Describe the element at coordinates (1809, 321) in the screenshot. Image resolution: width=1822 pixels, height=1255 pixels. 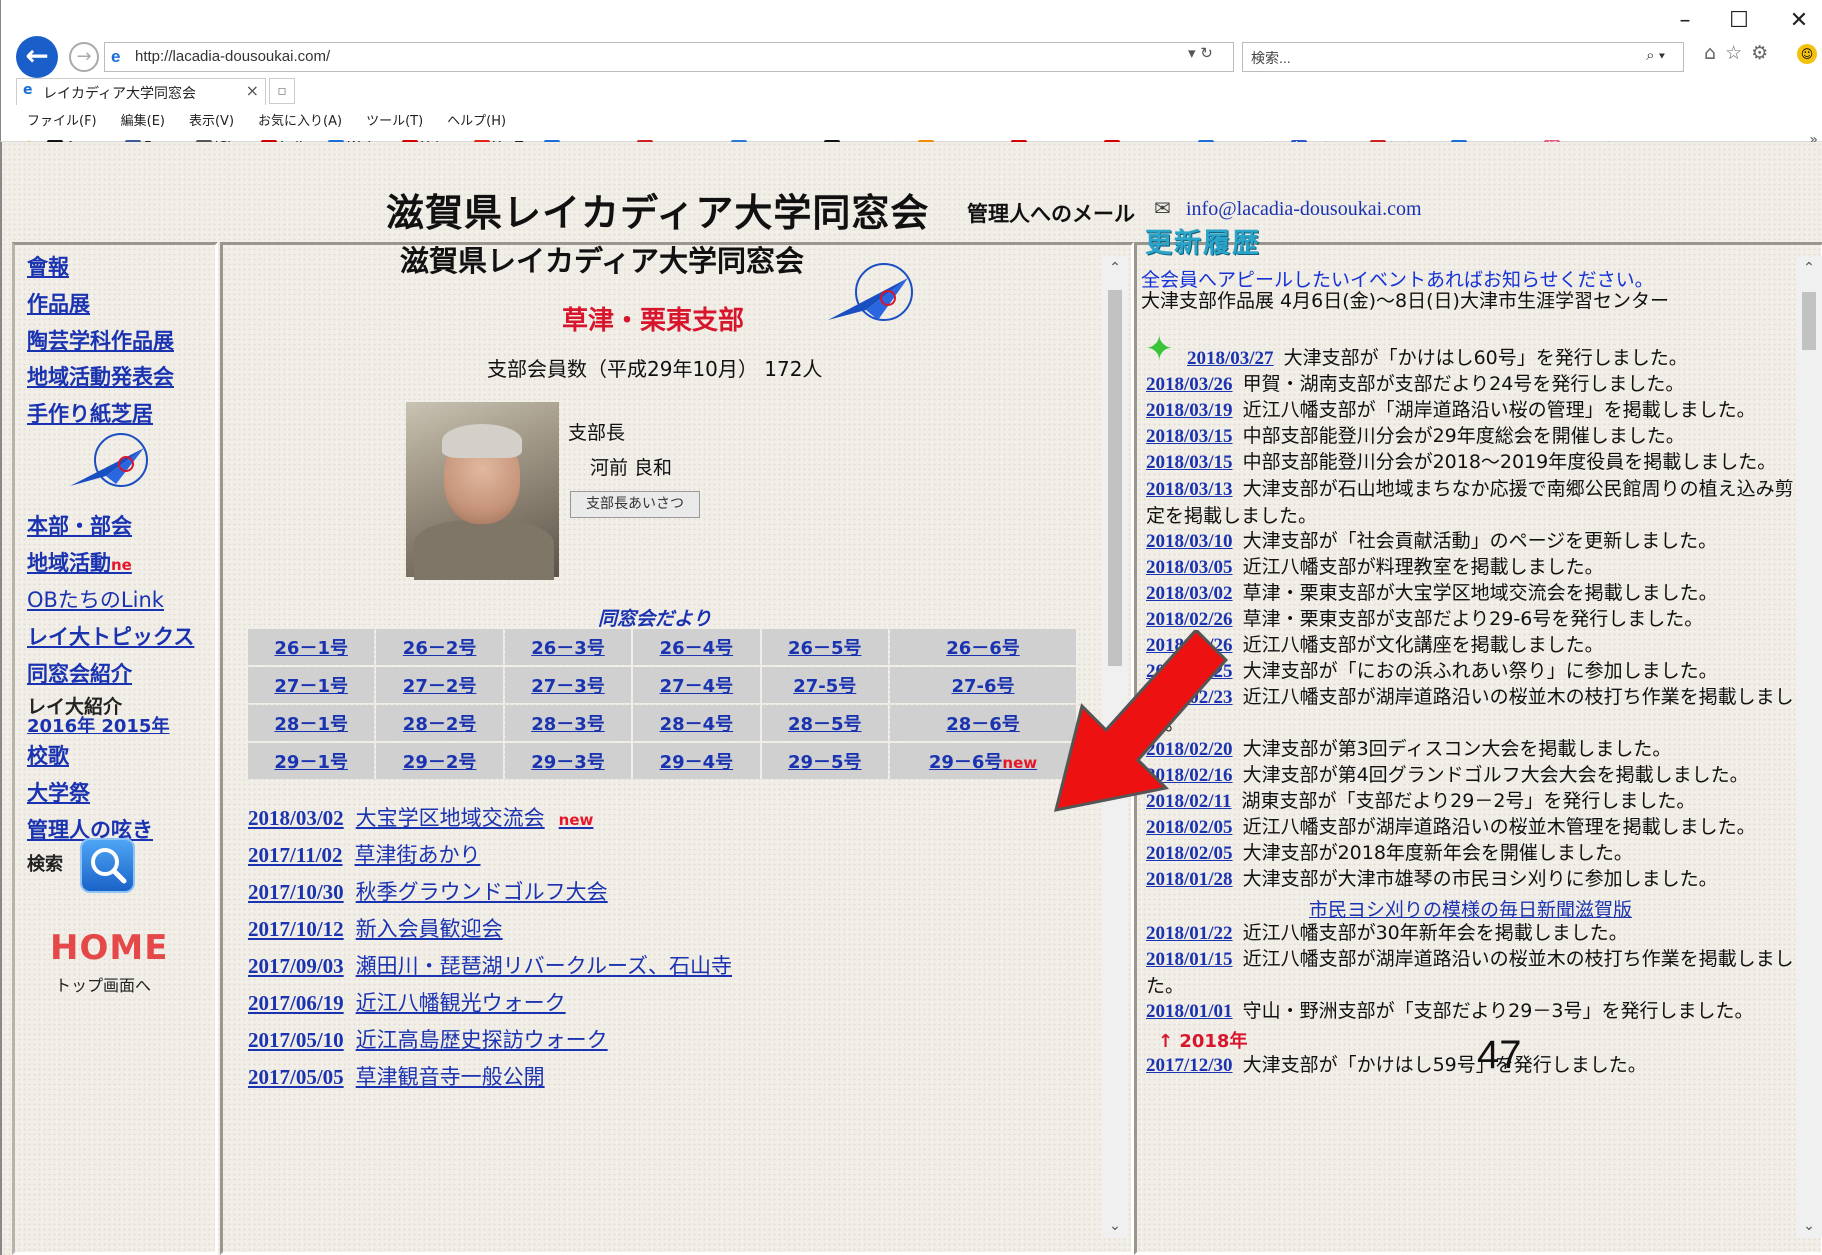
I see `updates-scroll-thumb` at that location.